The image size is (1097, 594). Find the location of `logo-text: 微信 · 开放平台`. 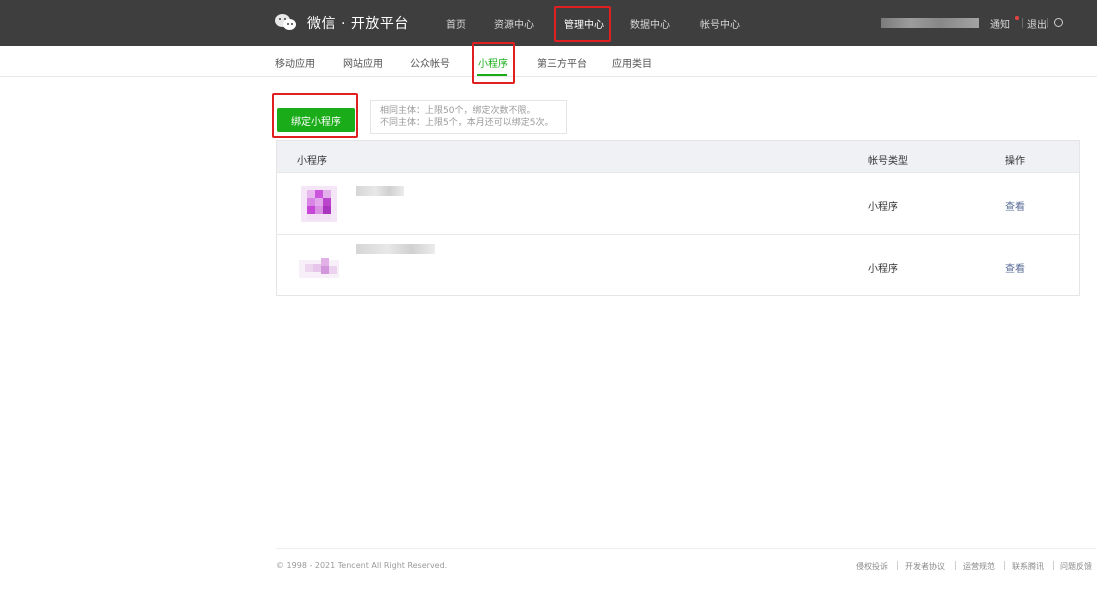

logo-text: 微信 · 开放平台 is located at coordinates (358, 24).